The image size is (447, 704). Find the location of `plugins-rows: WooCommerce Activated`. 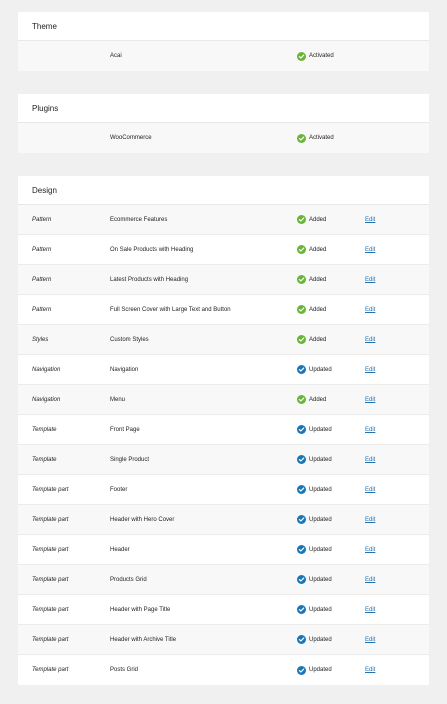

plugins-rows: WooCommerce Activated is located at coordinates (223, 138).